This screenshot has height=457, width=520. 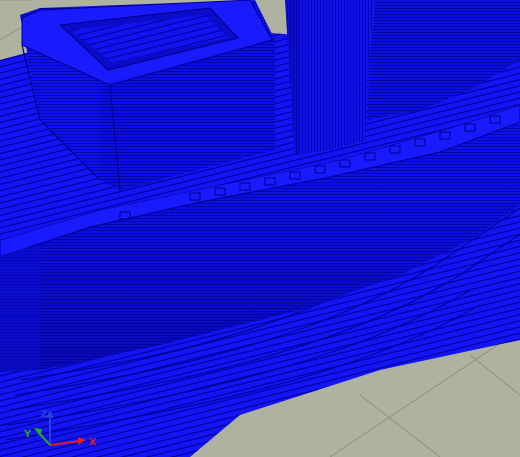 What do you see at coordinates (44, 414) in the screenshot?
I see `axis-z-label: Z` at bounding box center [44, 414].